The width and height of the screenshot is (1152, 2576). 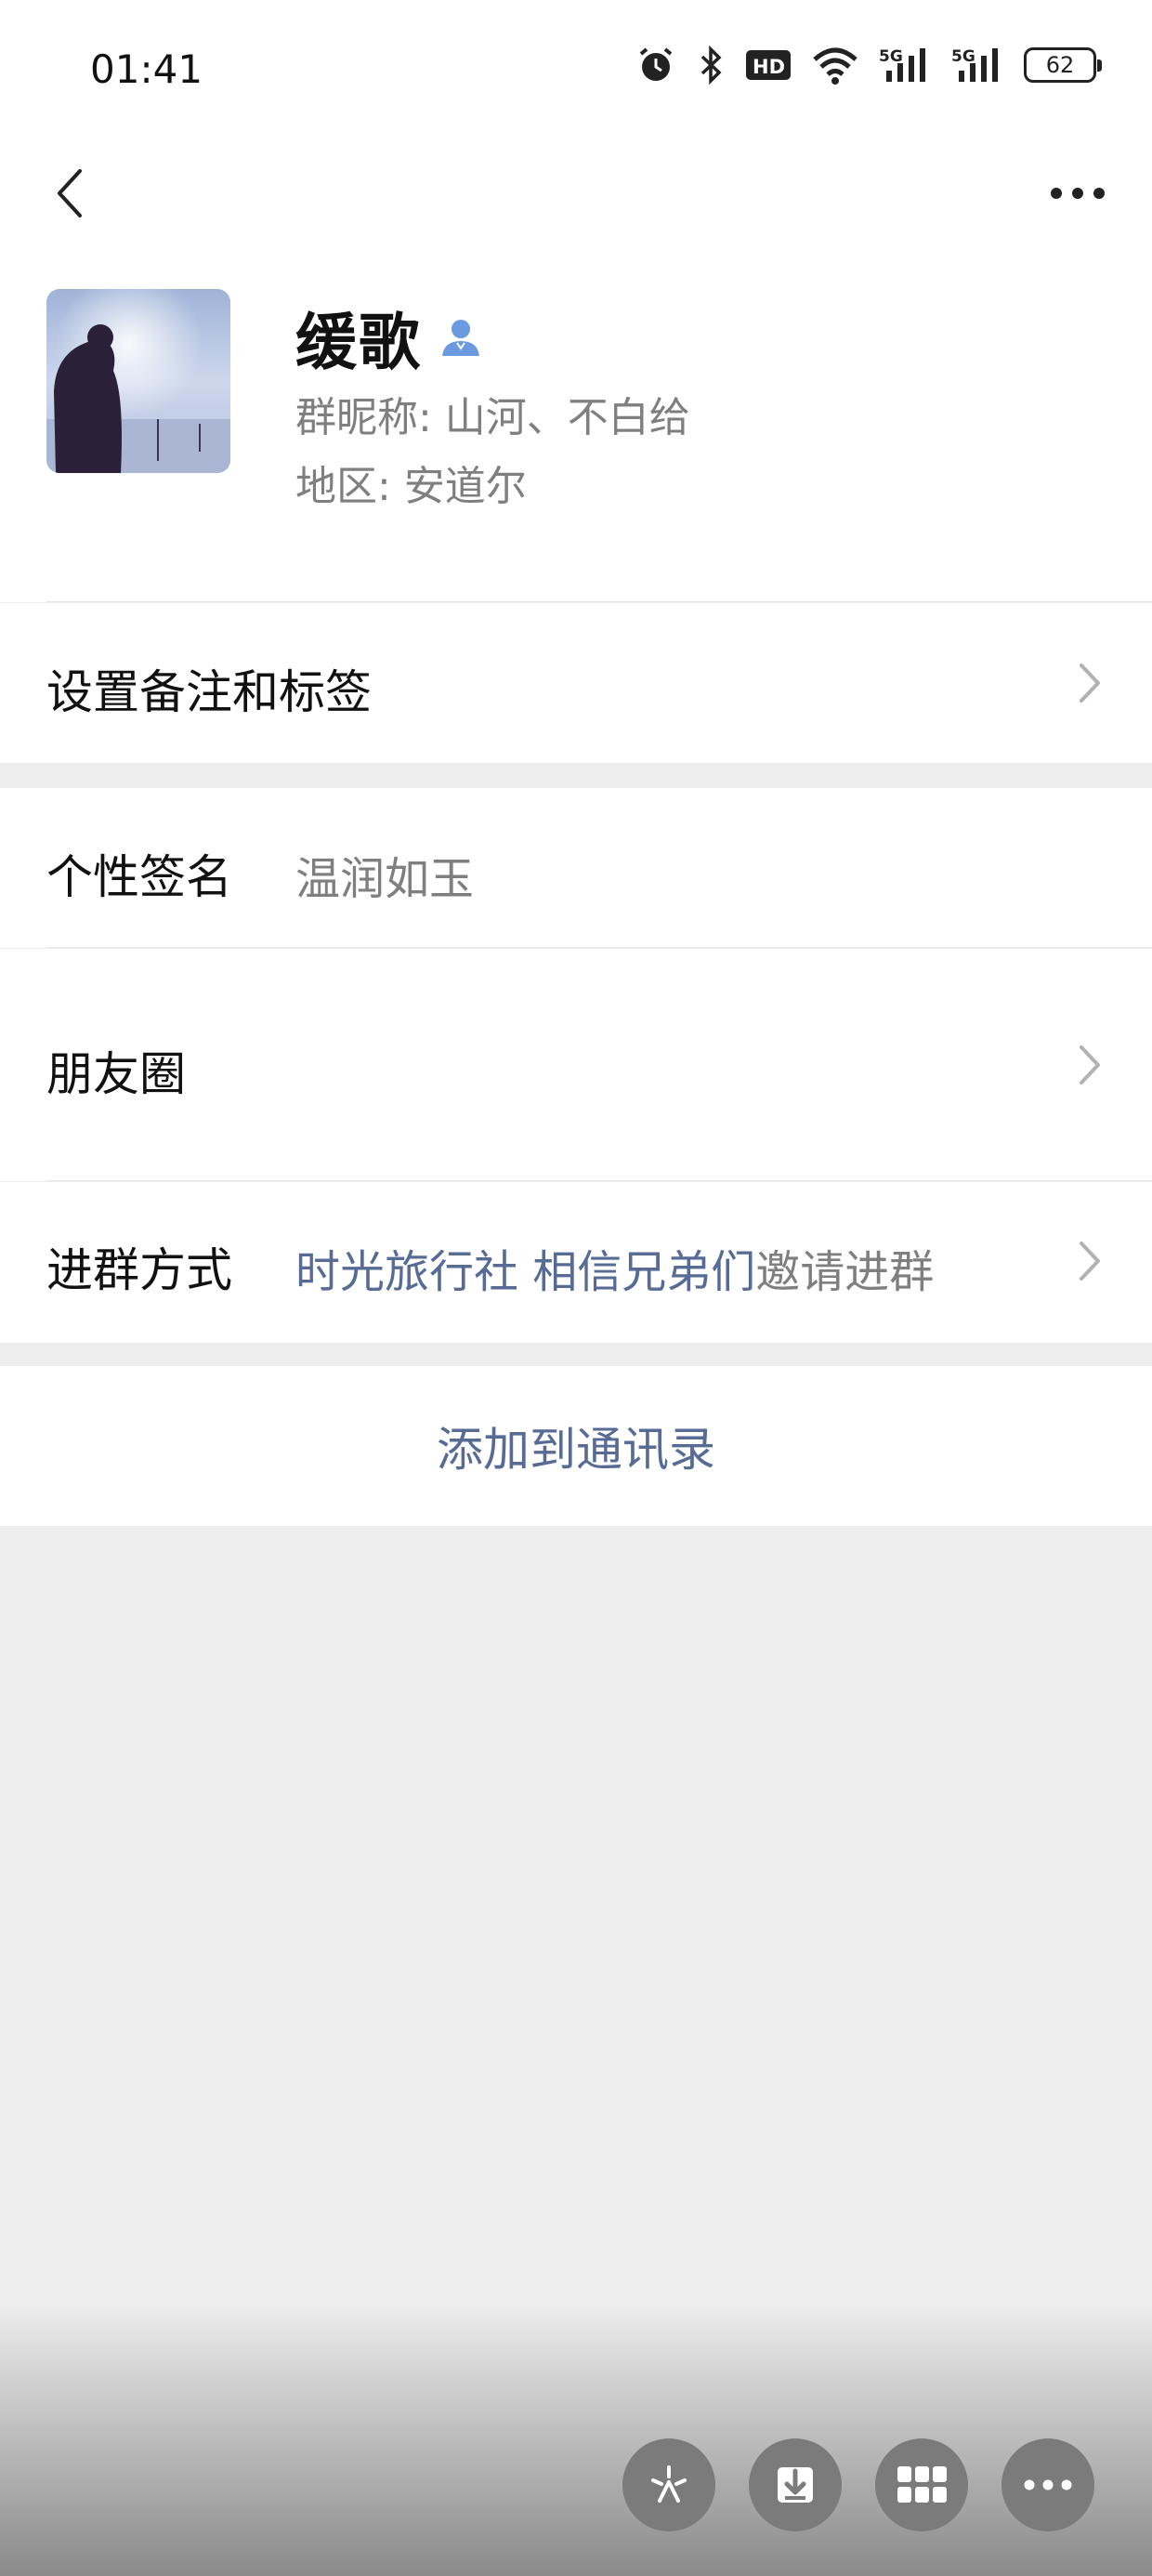 I want to click on join-method-value: 时光旅行社 相信兄弟们邀请进群, so click(x=614, y=1267).